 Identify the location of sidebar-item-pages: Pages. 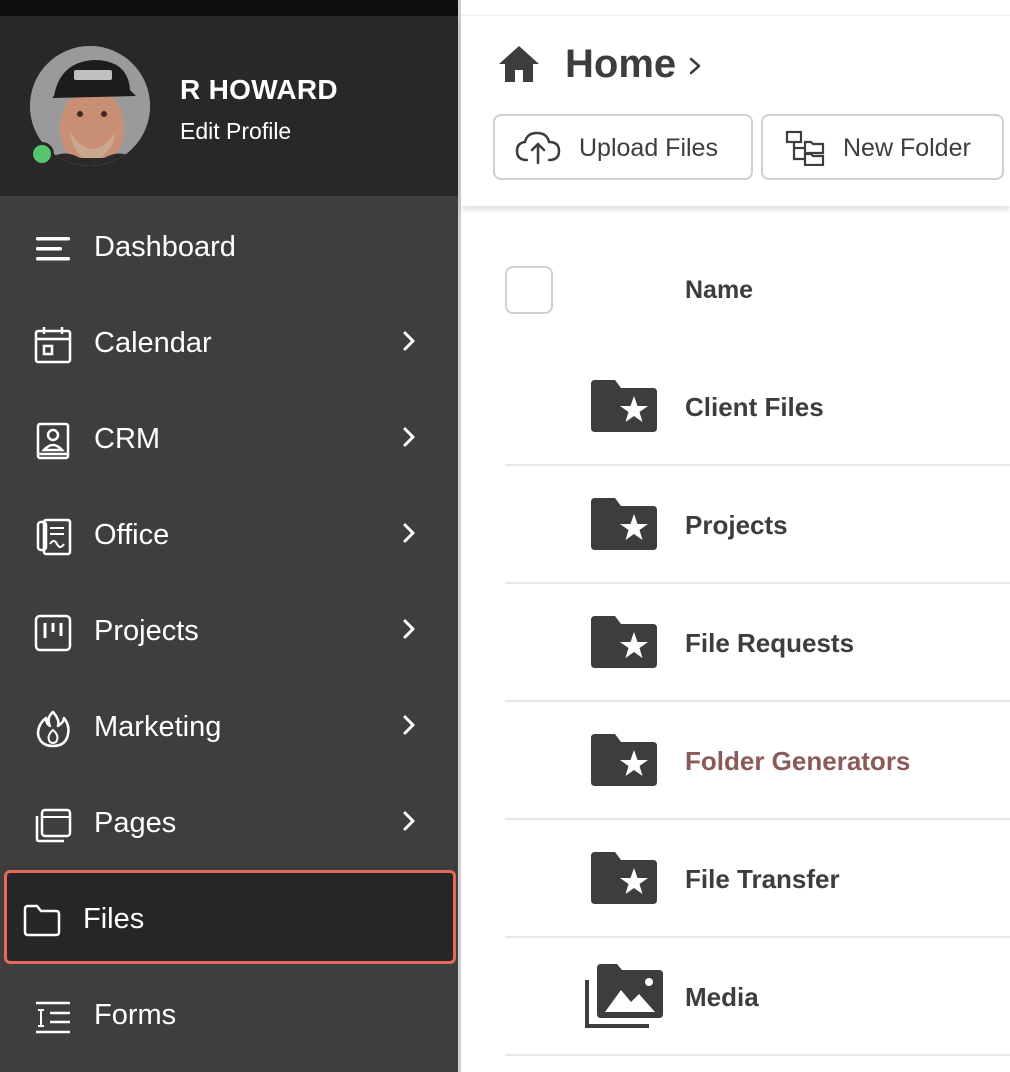
(229, 824).